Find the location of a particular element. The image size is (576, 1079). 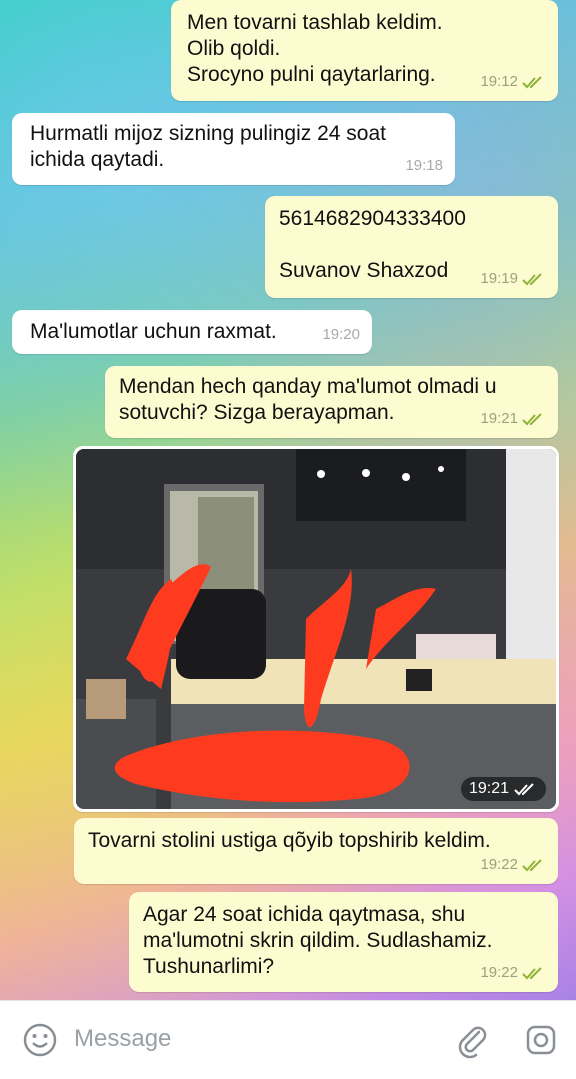

message-meta: 19:20 is located at coordinates (341, 335).